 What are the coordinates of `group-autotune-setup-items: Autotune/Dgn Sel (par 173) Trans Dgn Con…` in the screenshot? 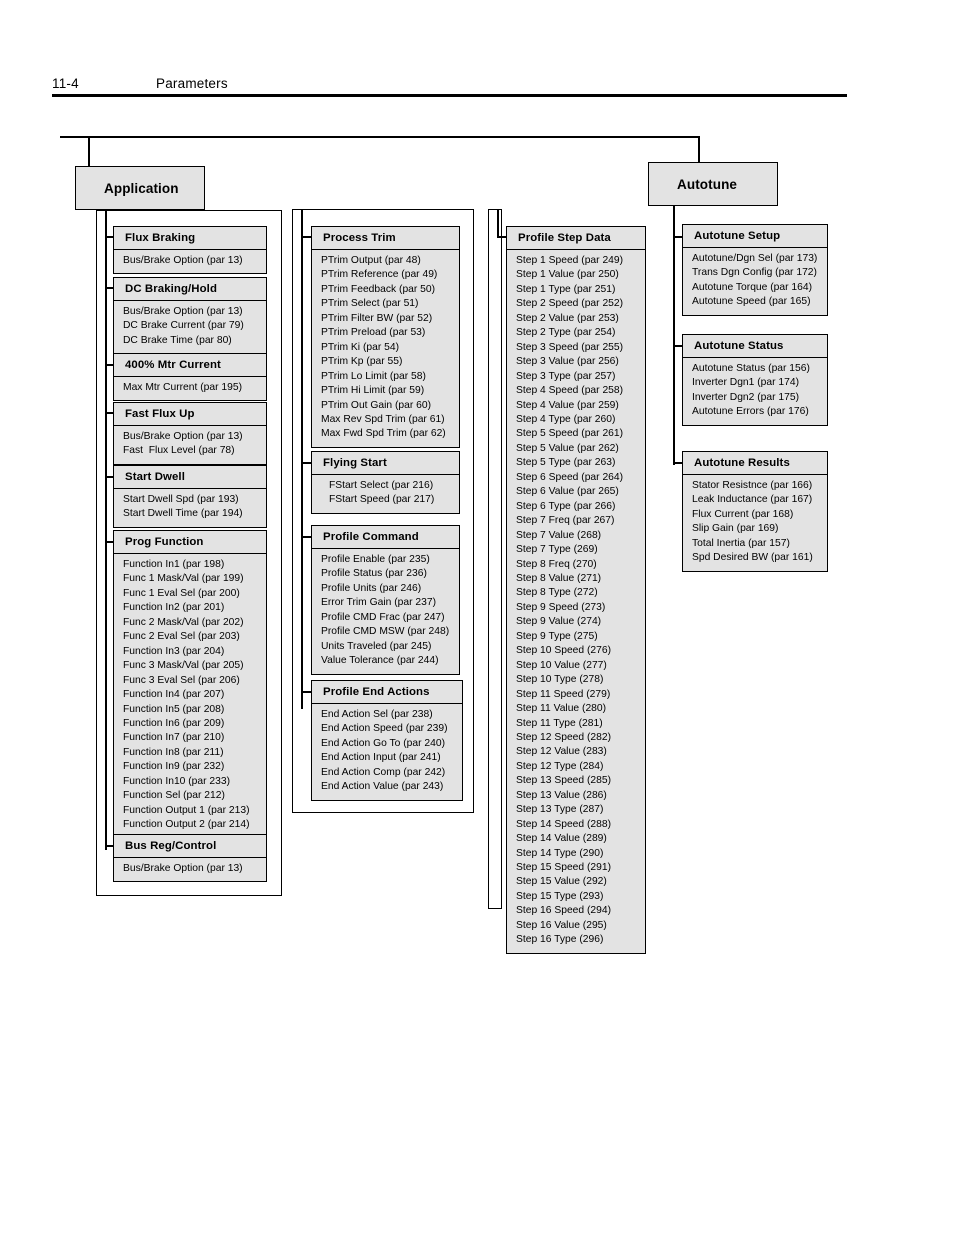 It's located at (755, 281).